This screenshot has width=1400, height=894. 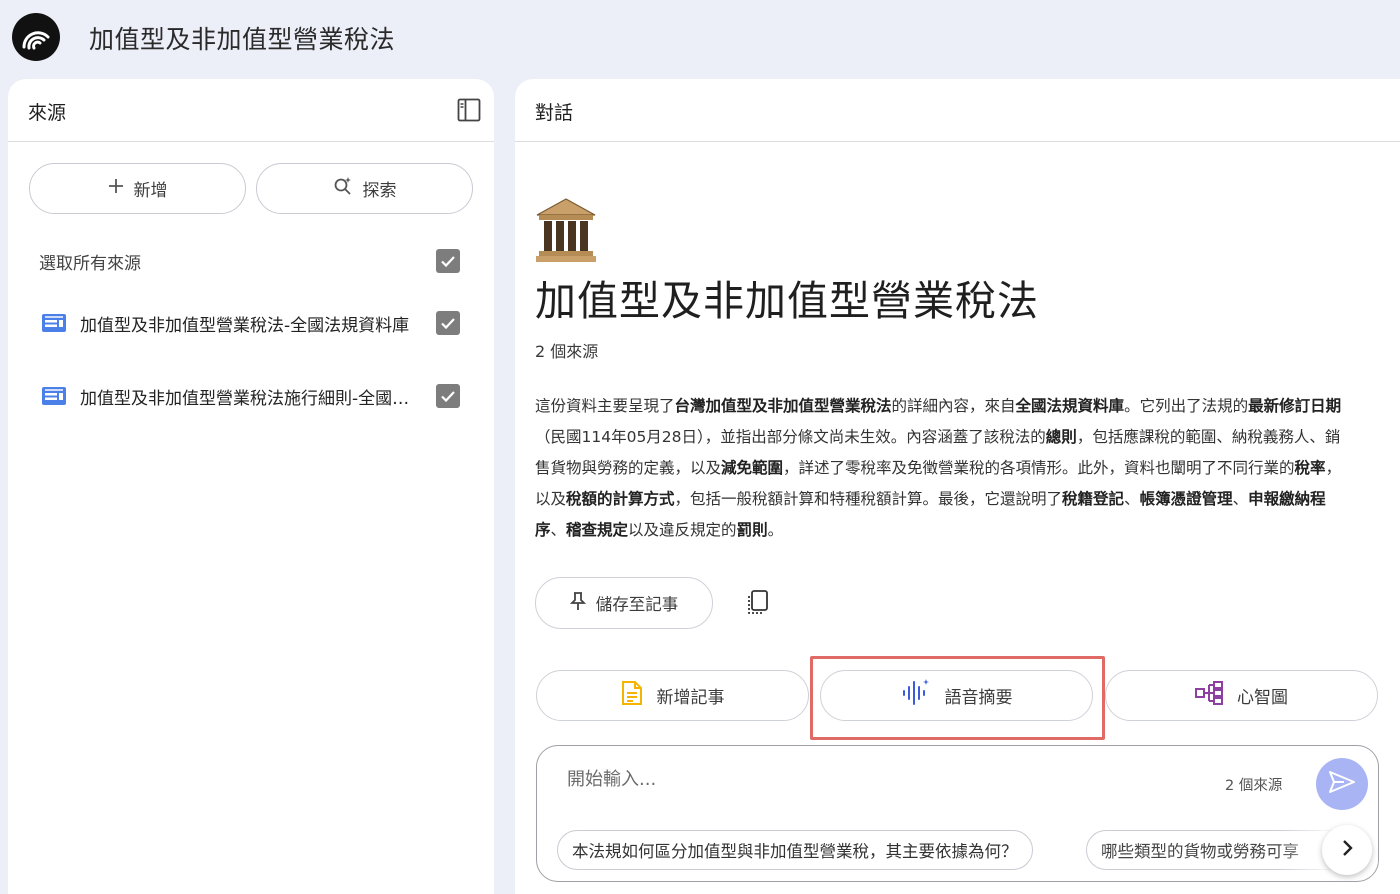 I want to click on summary-text: ，包括一般稅額計算和特種稅額計算。最後，它還說明了, so click(x=868, y=499).